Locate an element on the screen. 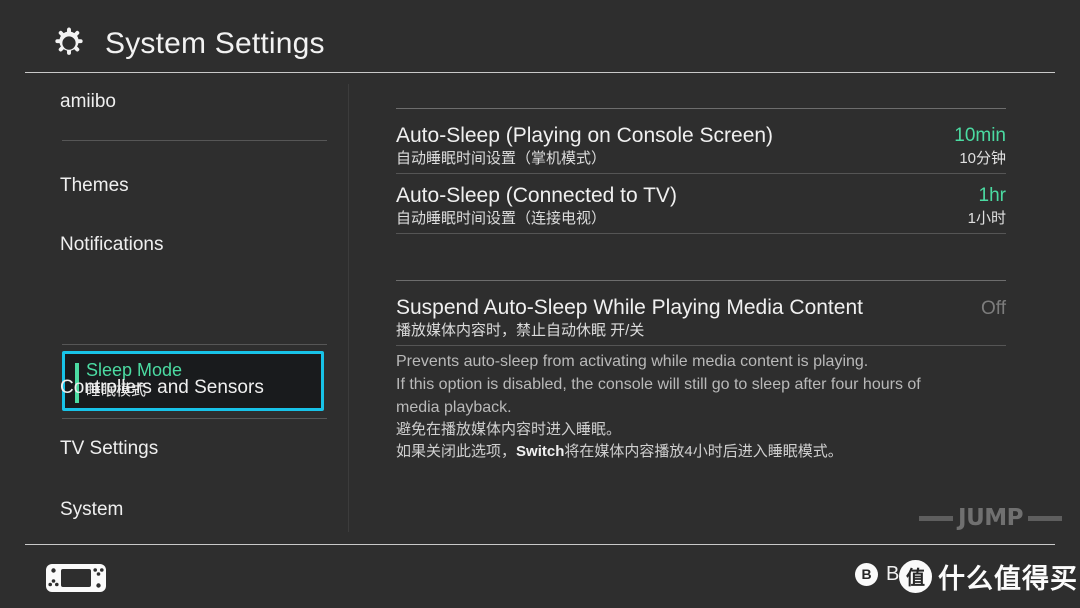 The image size is (1080, 608). setting-title: Auto-Sleep (Connected to TV) is located at coordinates (536, 195).